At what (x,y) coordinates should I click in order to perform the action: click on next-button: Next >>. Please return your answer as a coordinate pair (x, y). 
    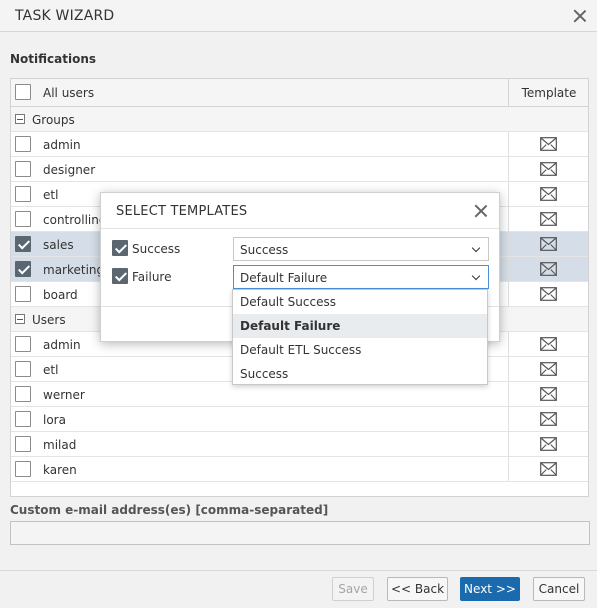
    Looking at the image, I should click on (490, 589).